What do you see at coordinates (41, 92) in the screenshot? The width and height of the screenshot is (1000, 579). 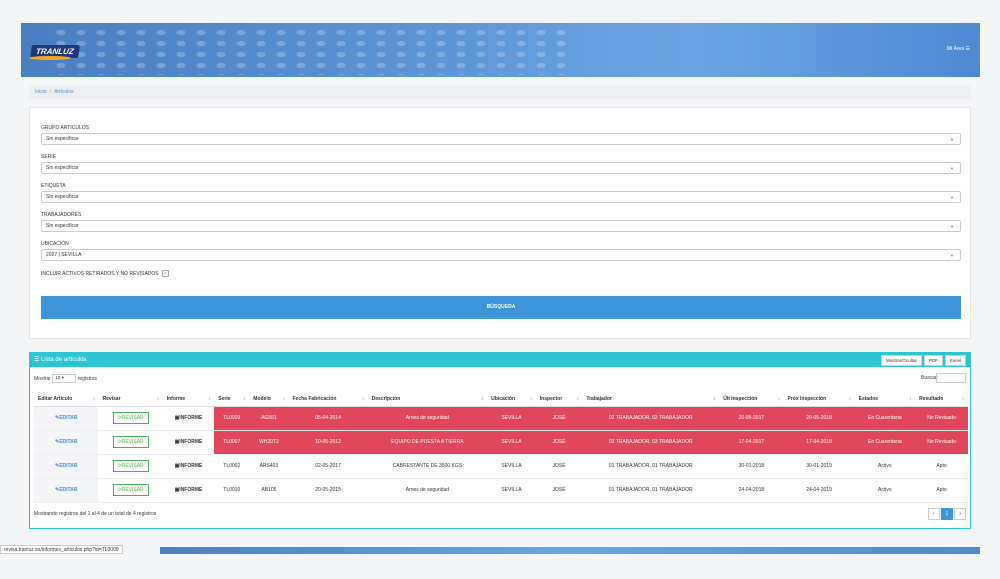 I see `breadcrumb-home: Inicio` at bounding box center [41, 92].